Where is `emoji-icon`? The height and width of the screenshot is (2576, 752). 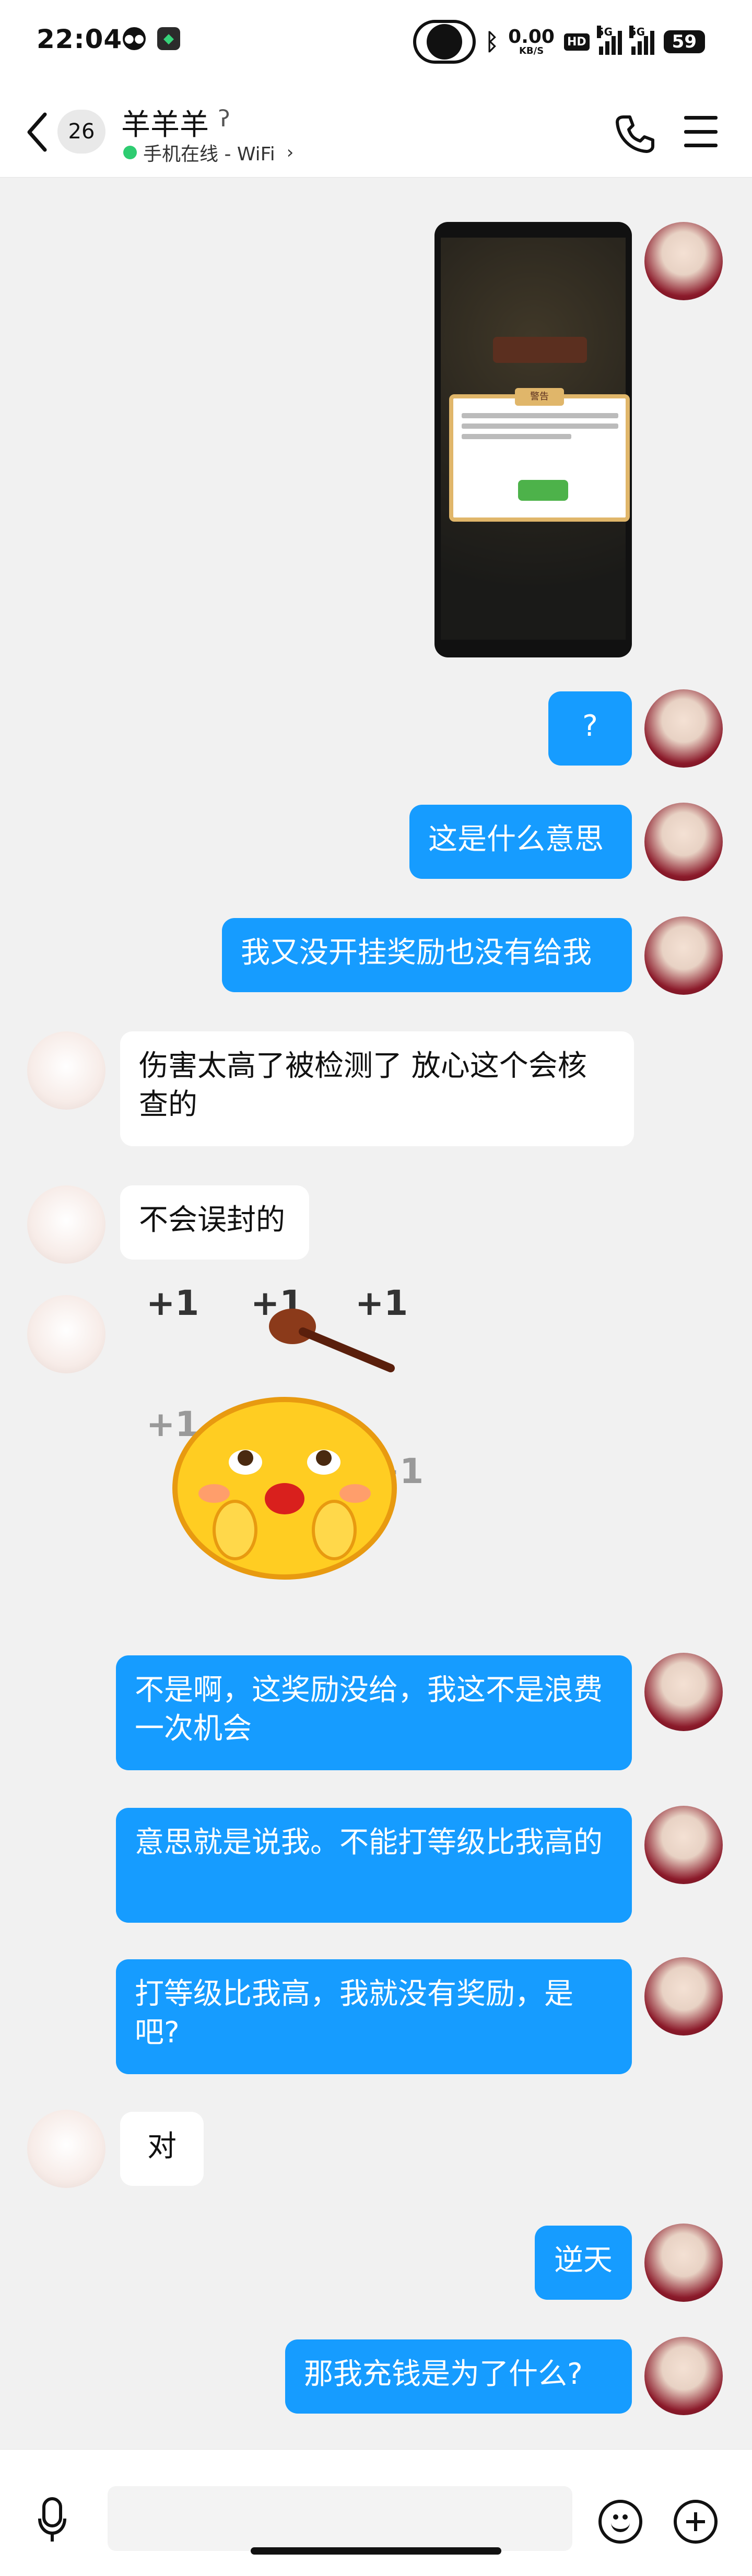
emoji-icon is located at coordinates (620, 2522).